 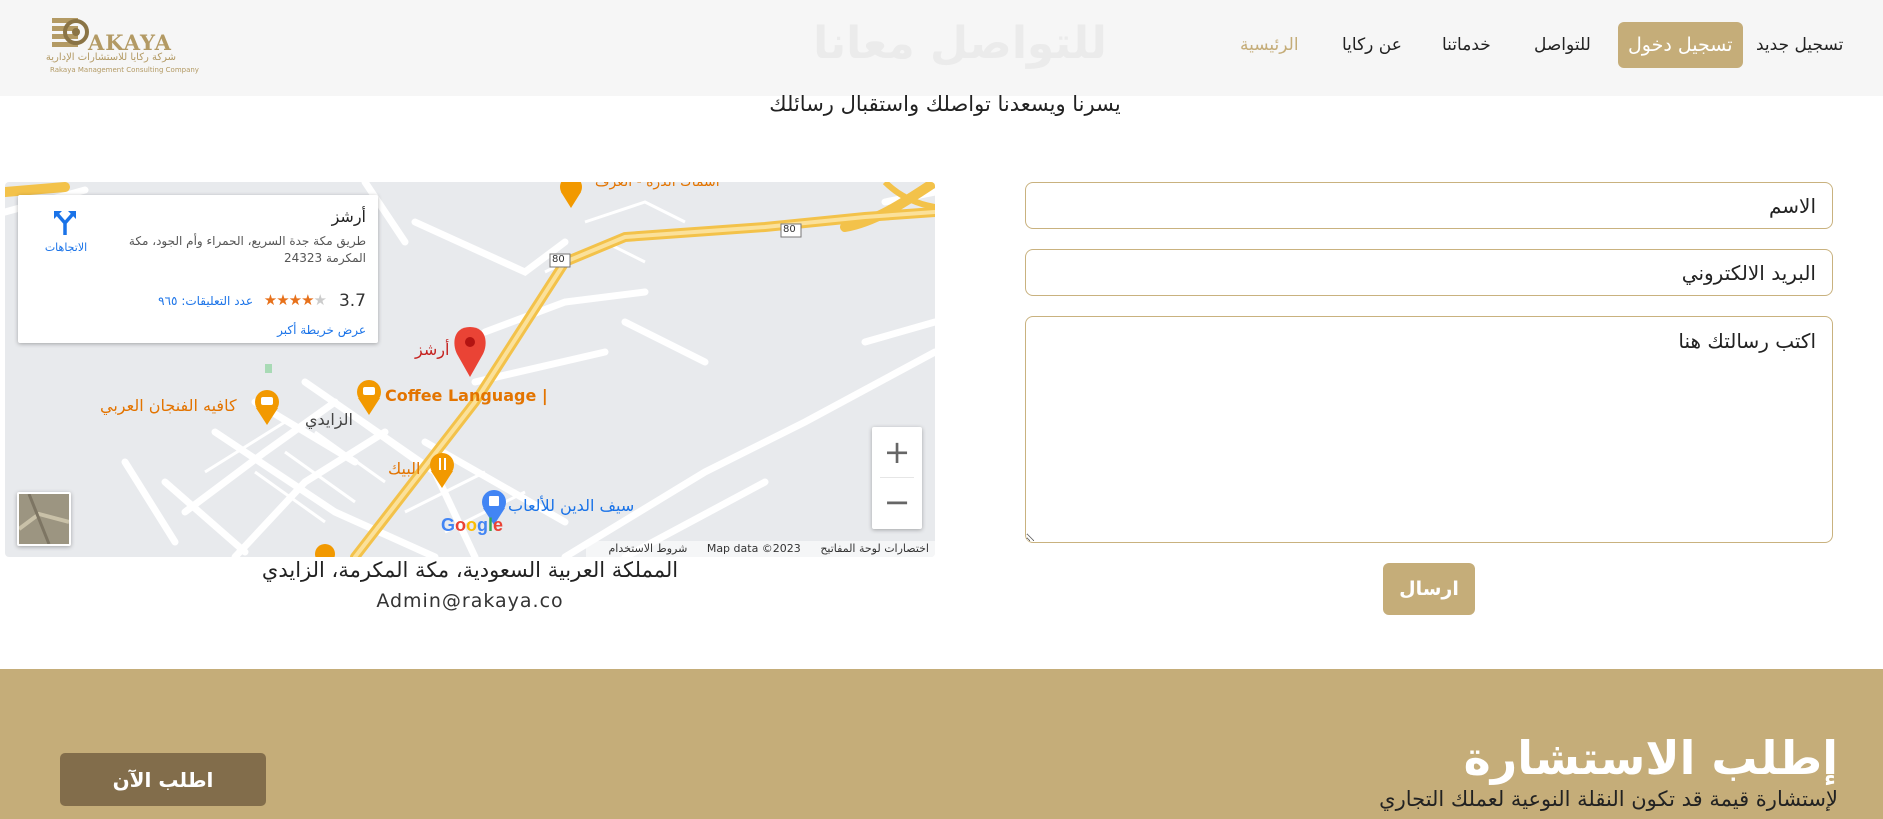 I want to click on zoom-out-button: −, so click(x=897, y=502).